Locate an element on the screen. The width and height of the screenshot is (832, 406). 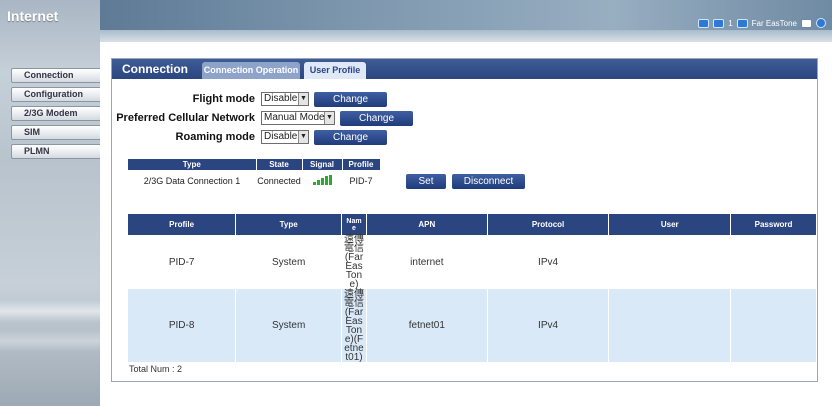
header-sub-band is located at coordinates (466, 36).